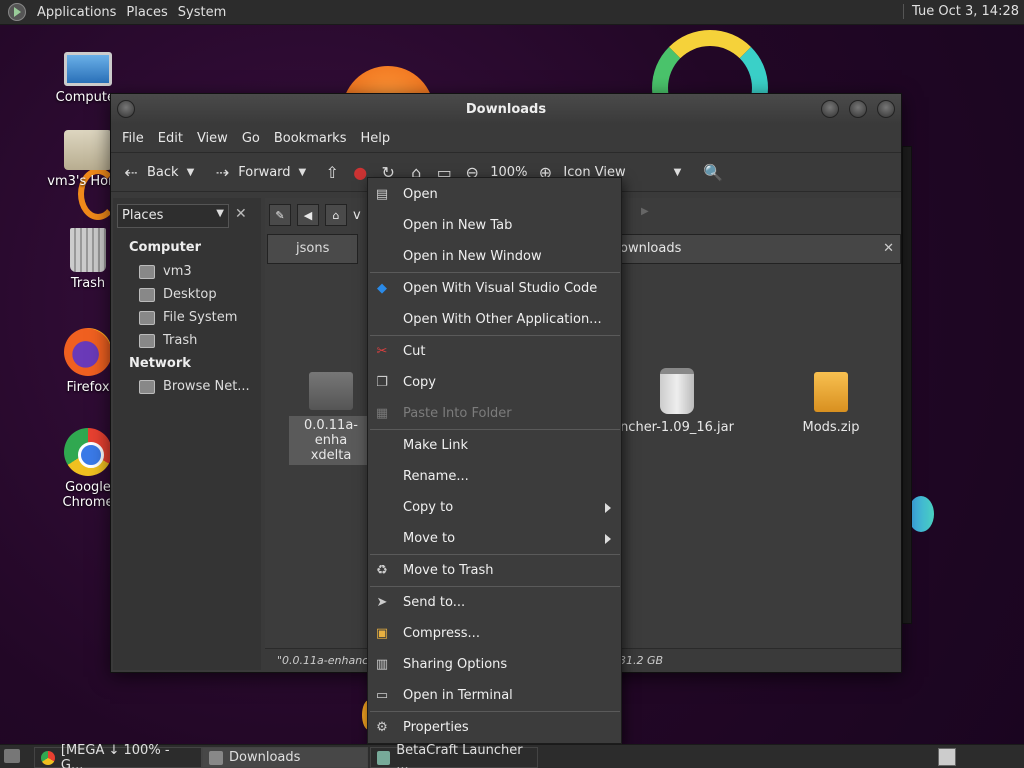 This screenshot has width=1024, height=768. Describe the element at coordinates (212, 138) in the screenshot. I see `menu-view: View` at that location.